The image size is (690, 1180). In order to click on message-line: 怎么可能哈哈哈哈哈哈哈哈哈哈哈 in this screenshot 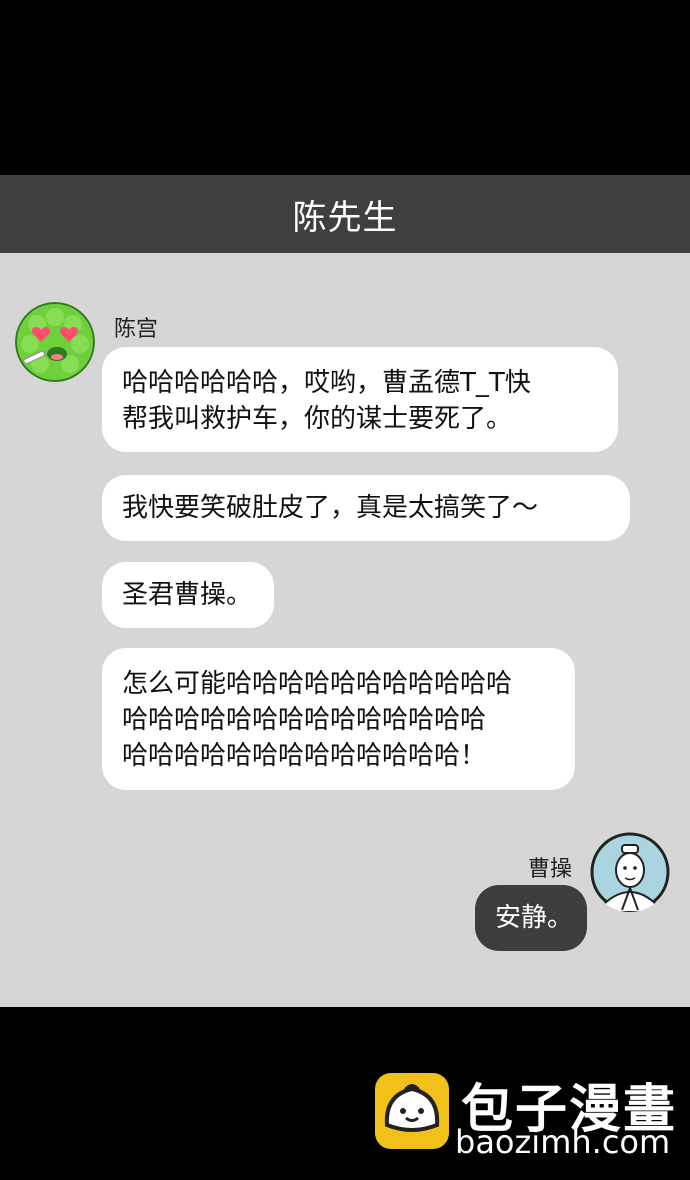, I will do `click(317, 684)`.